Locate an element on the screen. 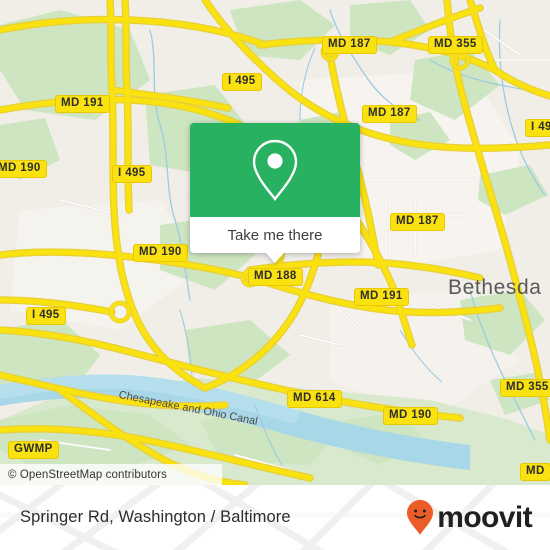 The width and height of the screenshot is (550, 550). take-me-there-callout: Take me there is located at coordinates (275, 193).